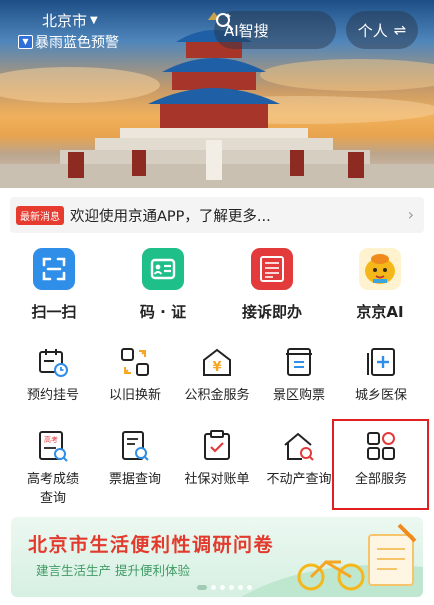 The height and width of the screenshot is (605, 434). Describe the element at coordinates (52, 395) in the screenshot. I see `service-label: 预约挂号` at that location.